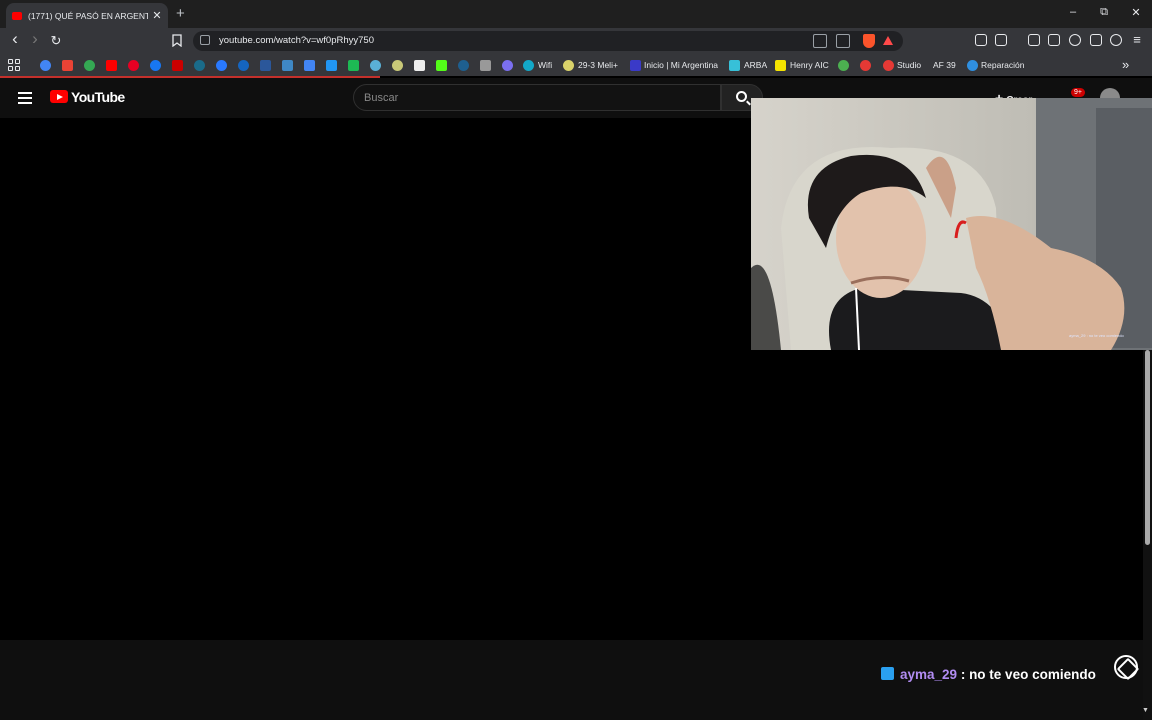 The width and height of the screenshot is (1152, 720). I want to click on bookmark-reparacion: Reparación, so click(1002, 65).